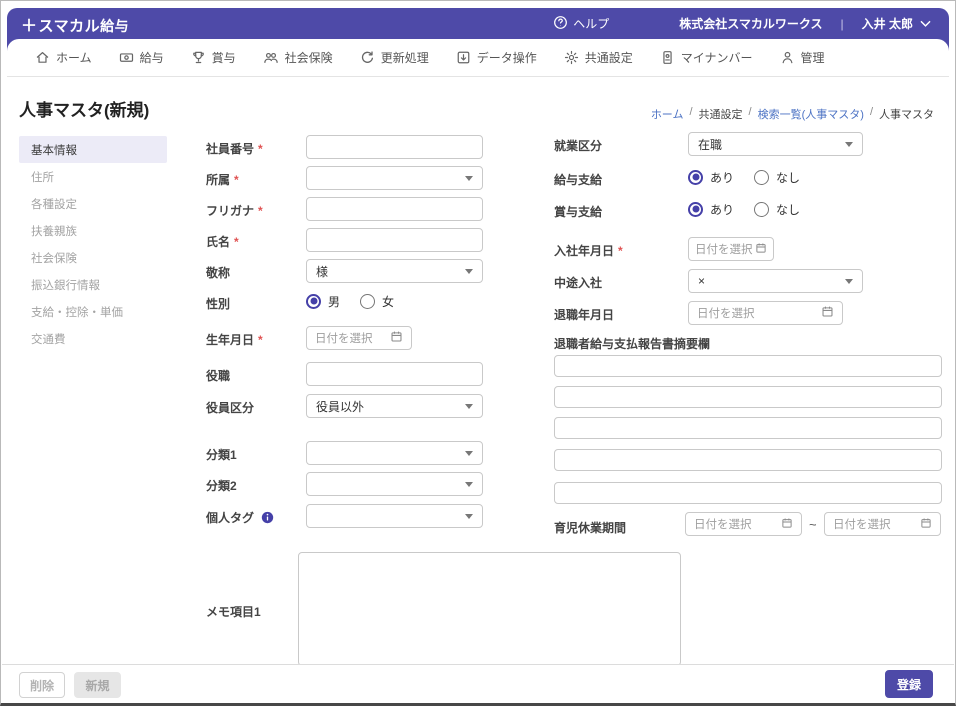 This screenshot has width=956, height=706. Describe the element at coordinates (267, 517) in the screenshot. I see `info-icon` at that location.